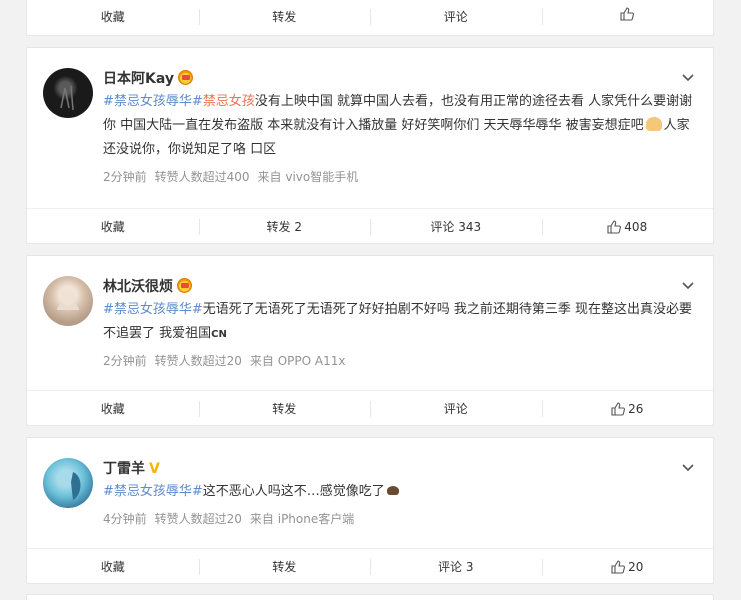  What do you see at coordinates (154, 469) in the screenshot?
I see `verified-v-icon: V` at bounding box center [154, 469].